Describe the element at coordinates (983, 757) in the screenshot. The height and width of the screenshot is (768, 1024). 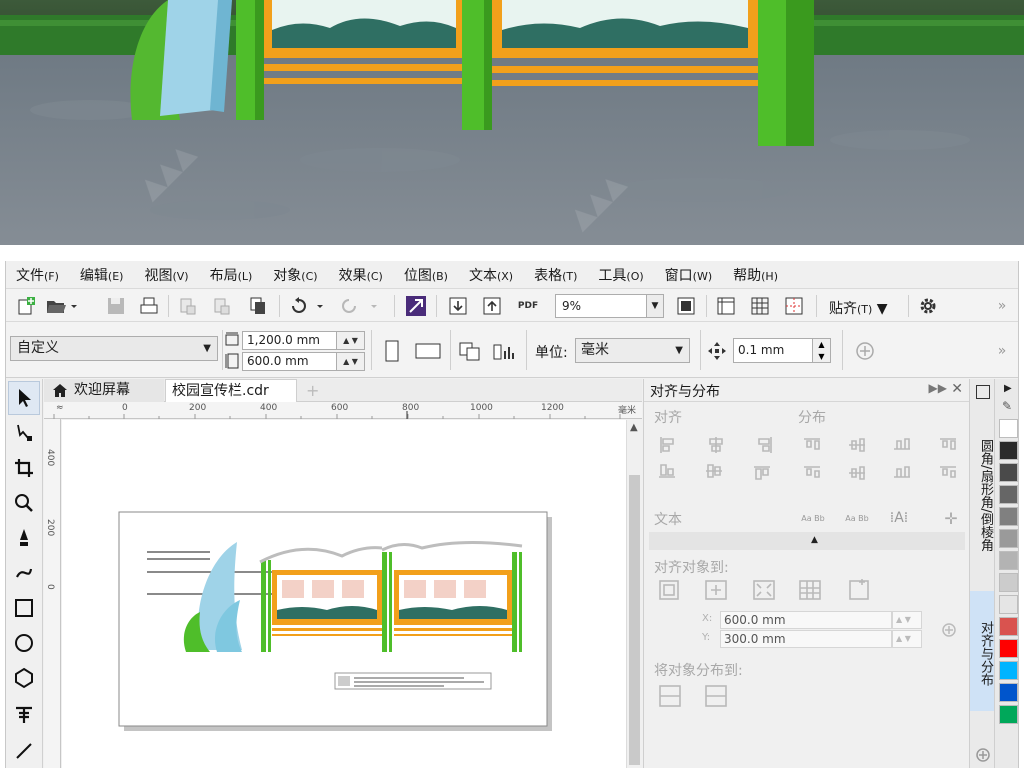
I see `add-docker-icon` at that location.